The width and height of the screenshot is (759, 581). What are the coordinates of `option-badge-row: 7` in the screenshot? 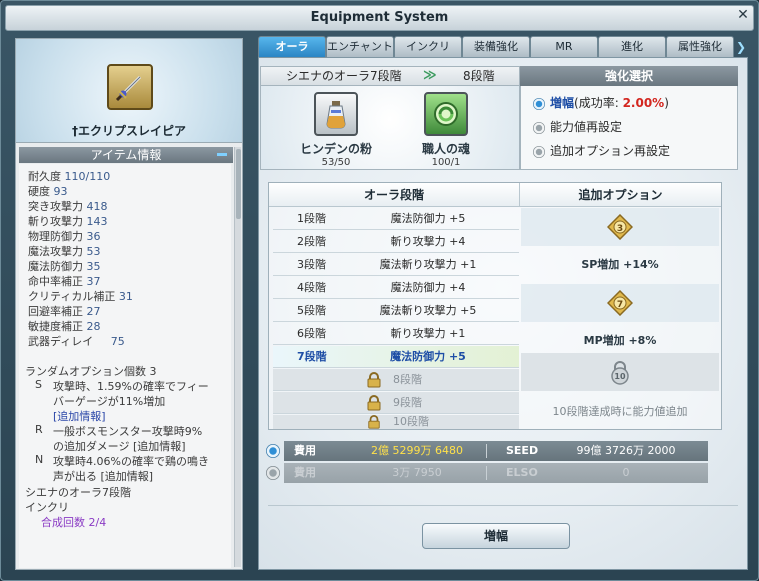 It's located at (620, 303).